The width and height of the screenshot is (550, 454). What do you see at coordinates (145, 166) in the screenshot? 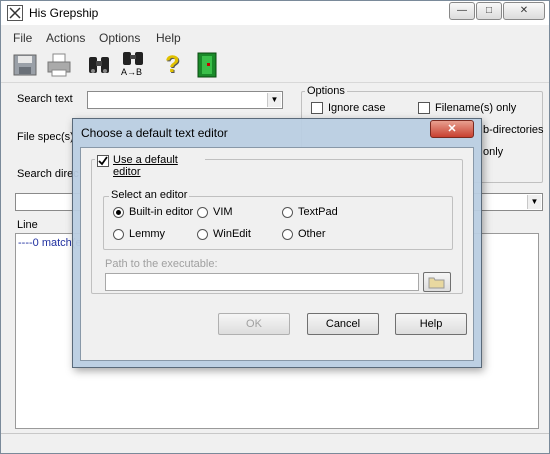
I see `use-default-editor-label: Use a default editor` at bounding box center [145, 166].